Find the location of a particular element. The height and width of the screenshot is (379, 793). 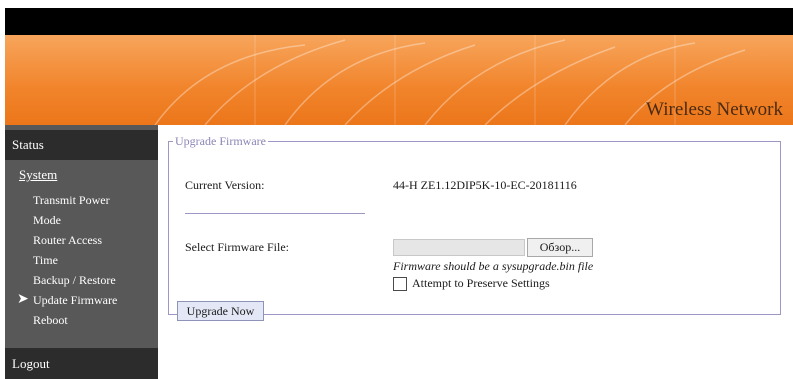

sidebar-item-label: Reboot is located at coordinates (50, 320).